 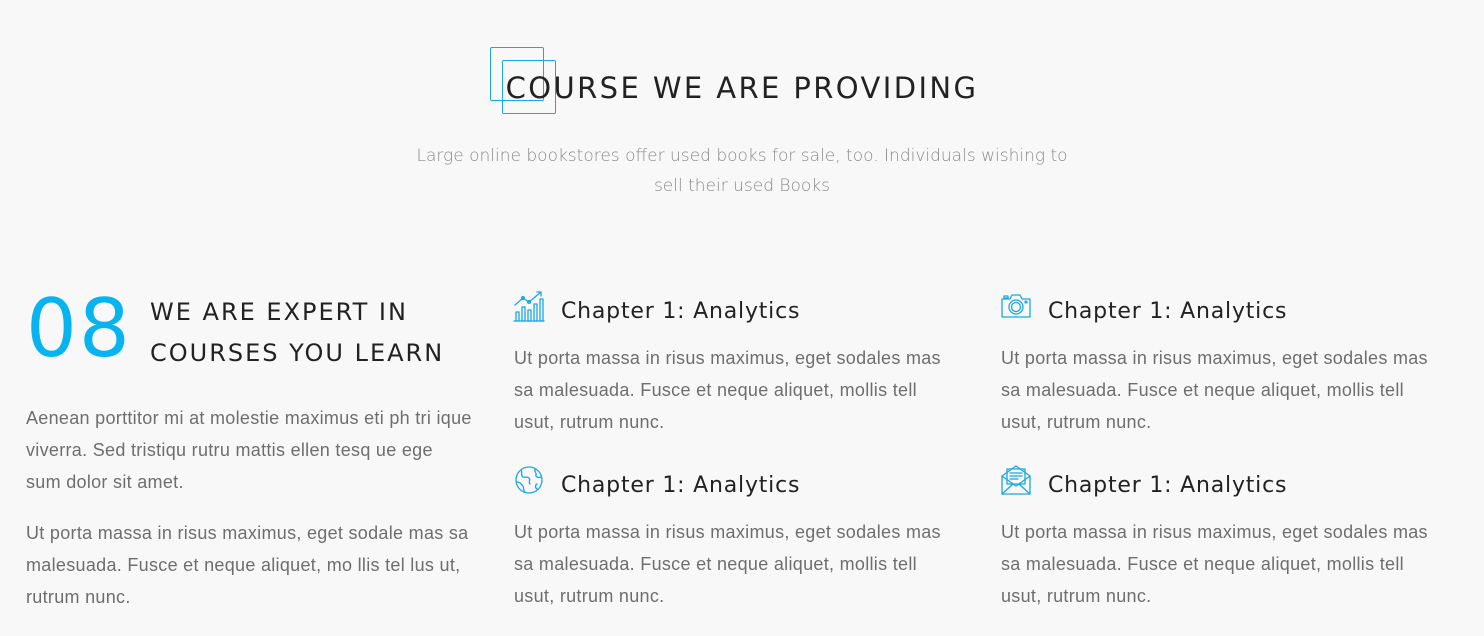 I want to click on bar-chart-icon, so click(x=529, y=306).